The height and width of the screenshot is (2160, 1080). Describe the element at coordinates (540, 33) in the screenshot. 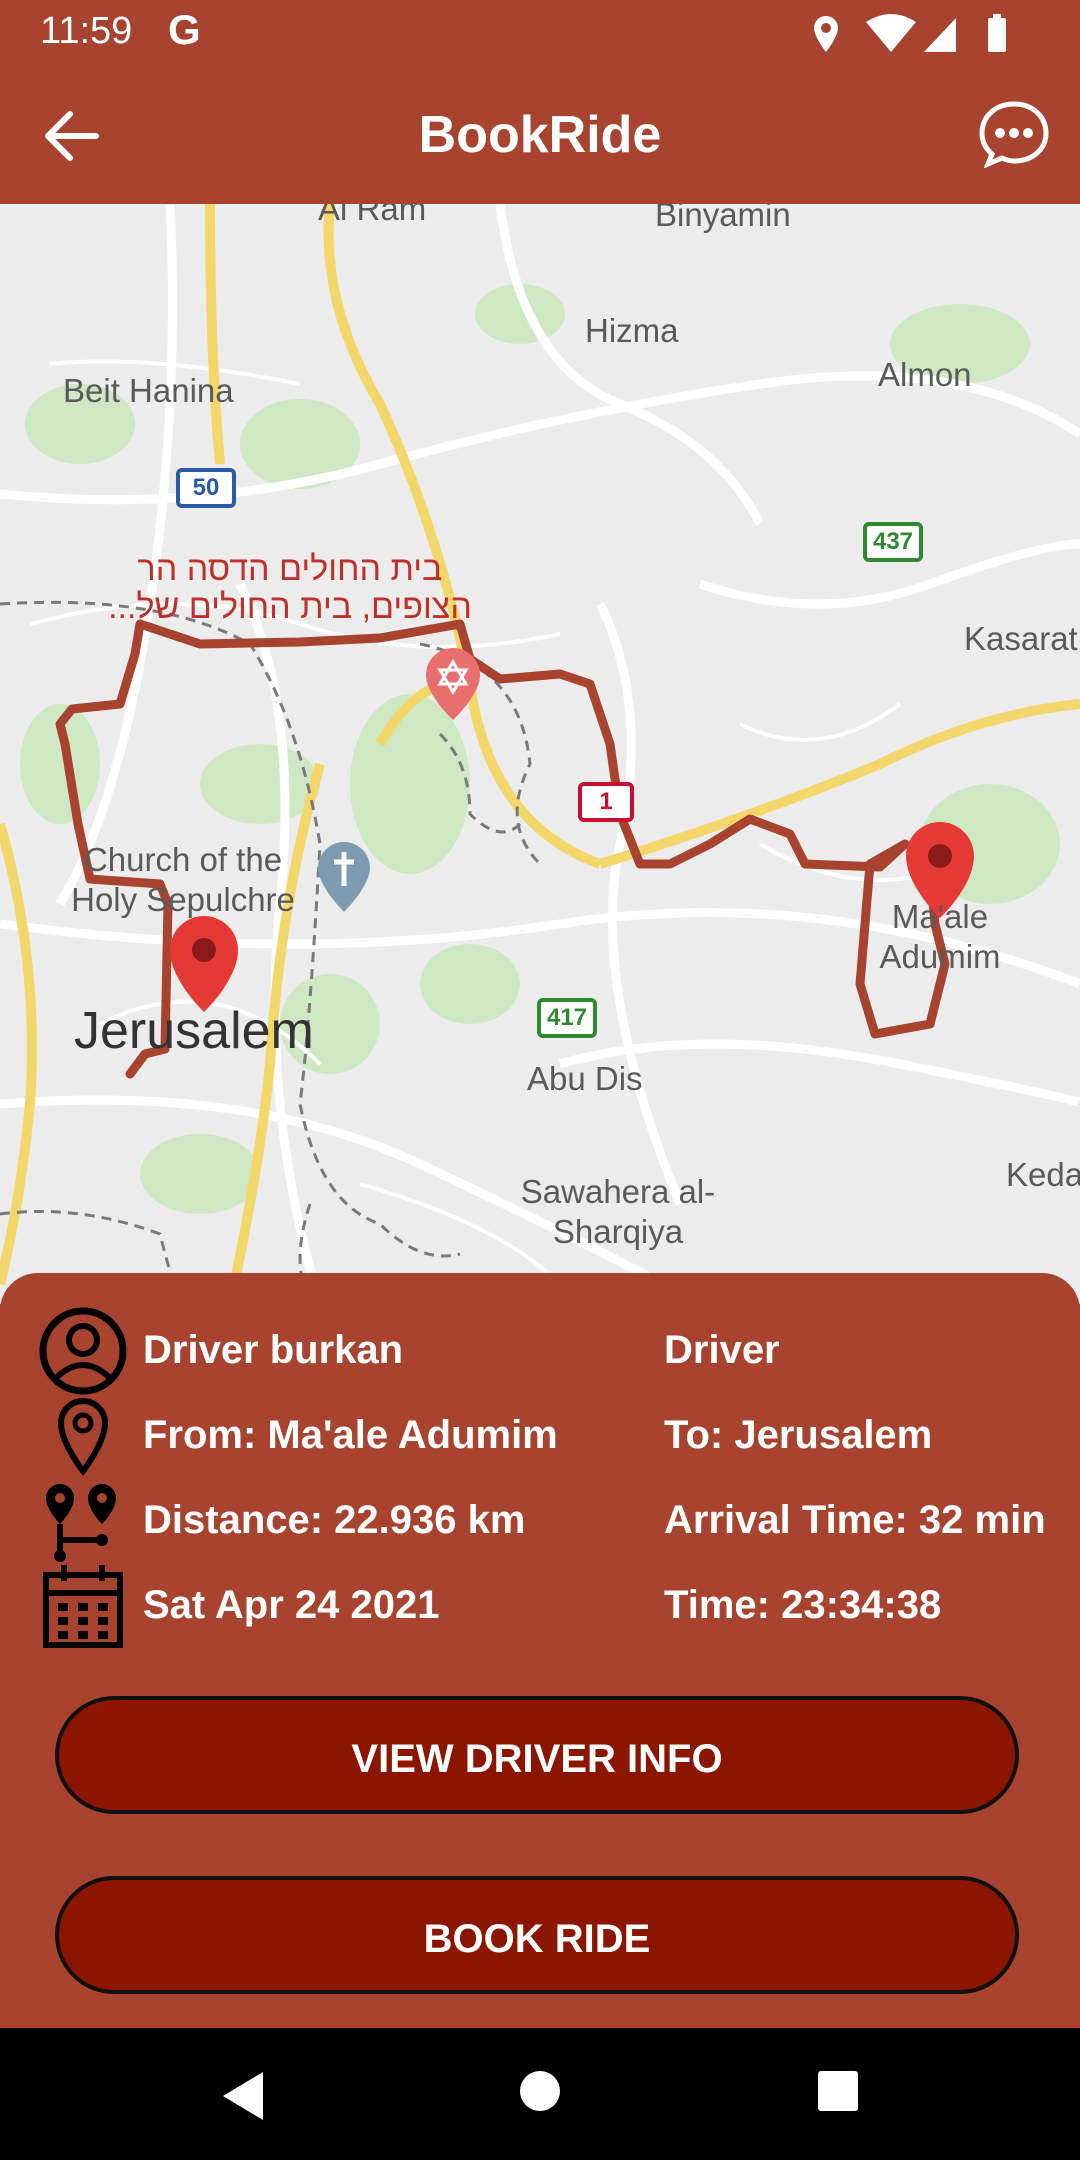

I see `status-bar: 11:59 G` at that location.